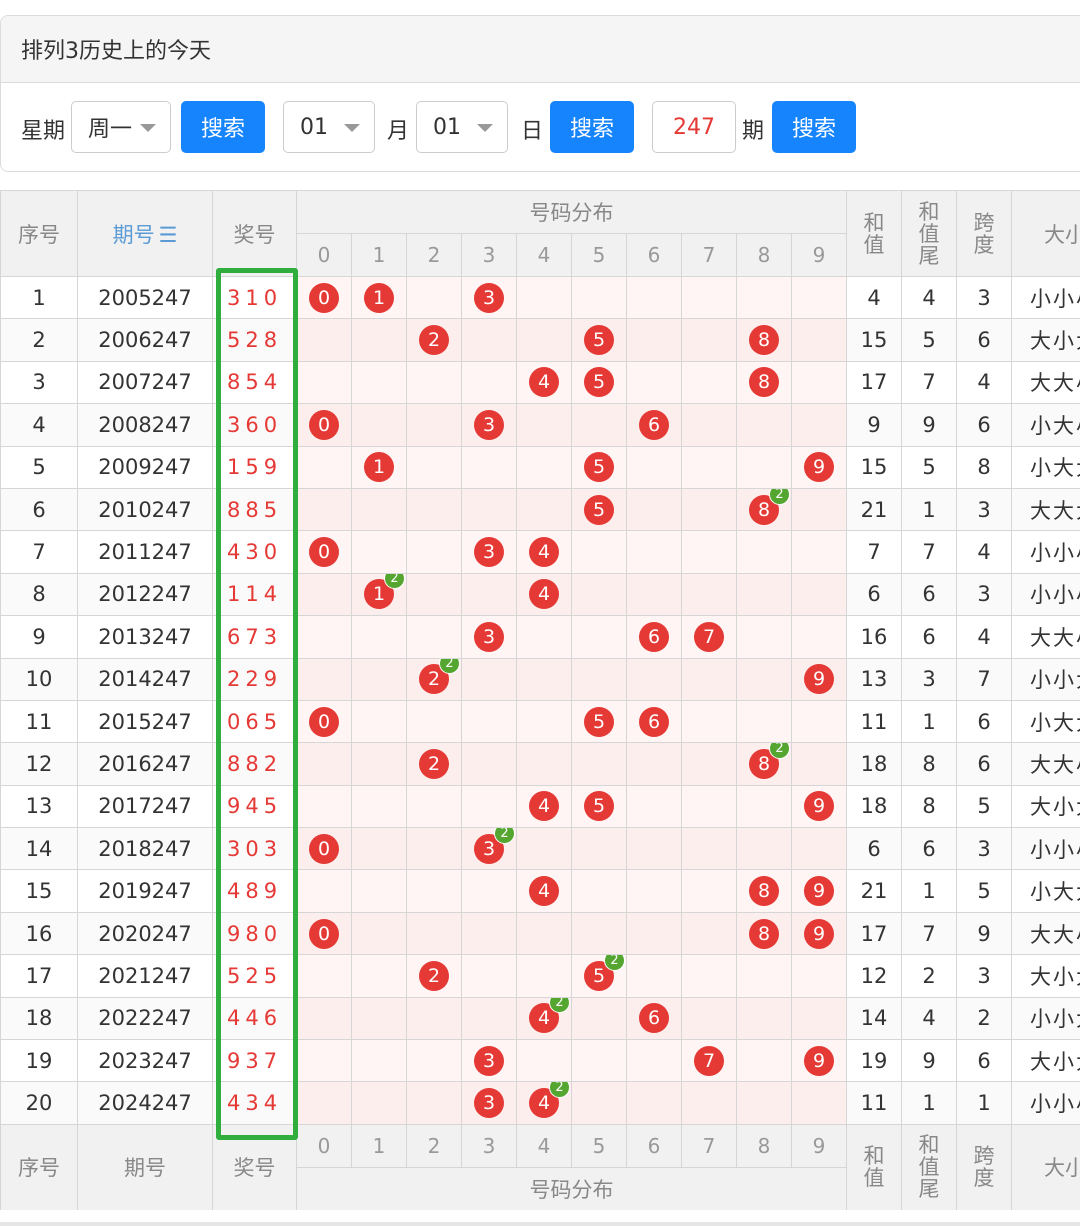  Describe the element at coordinates (145, 1166) in the screenshot. I see `footer-period: 期号` at that location.